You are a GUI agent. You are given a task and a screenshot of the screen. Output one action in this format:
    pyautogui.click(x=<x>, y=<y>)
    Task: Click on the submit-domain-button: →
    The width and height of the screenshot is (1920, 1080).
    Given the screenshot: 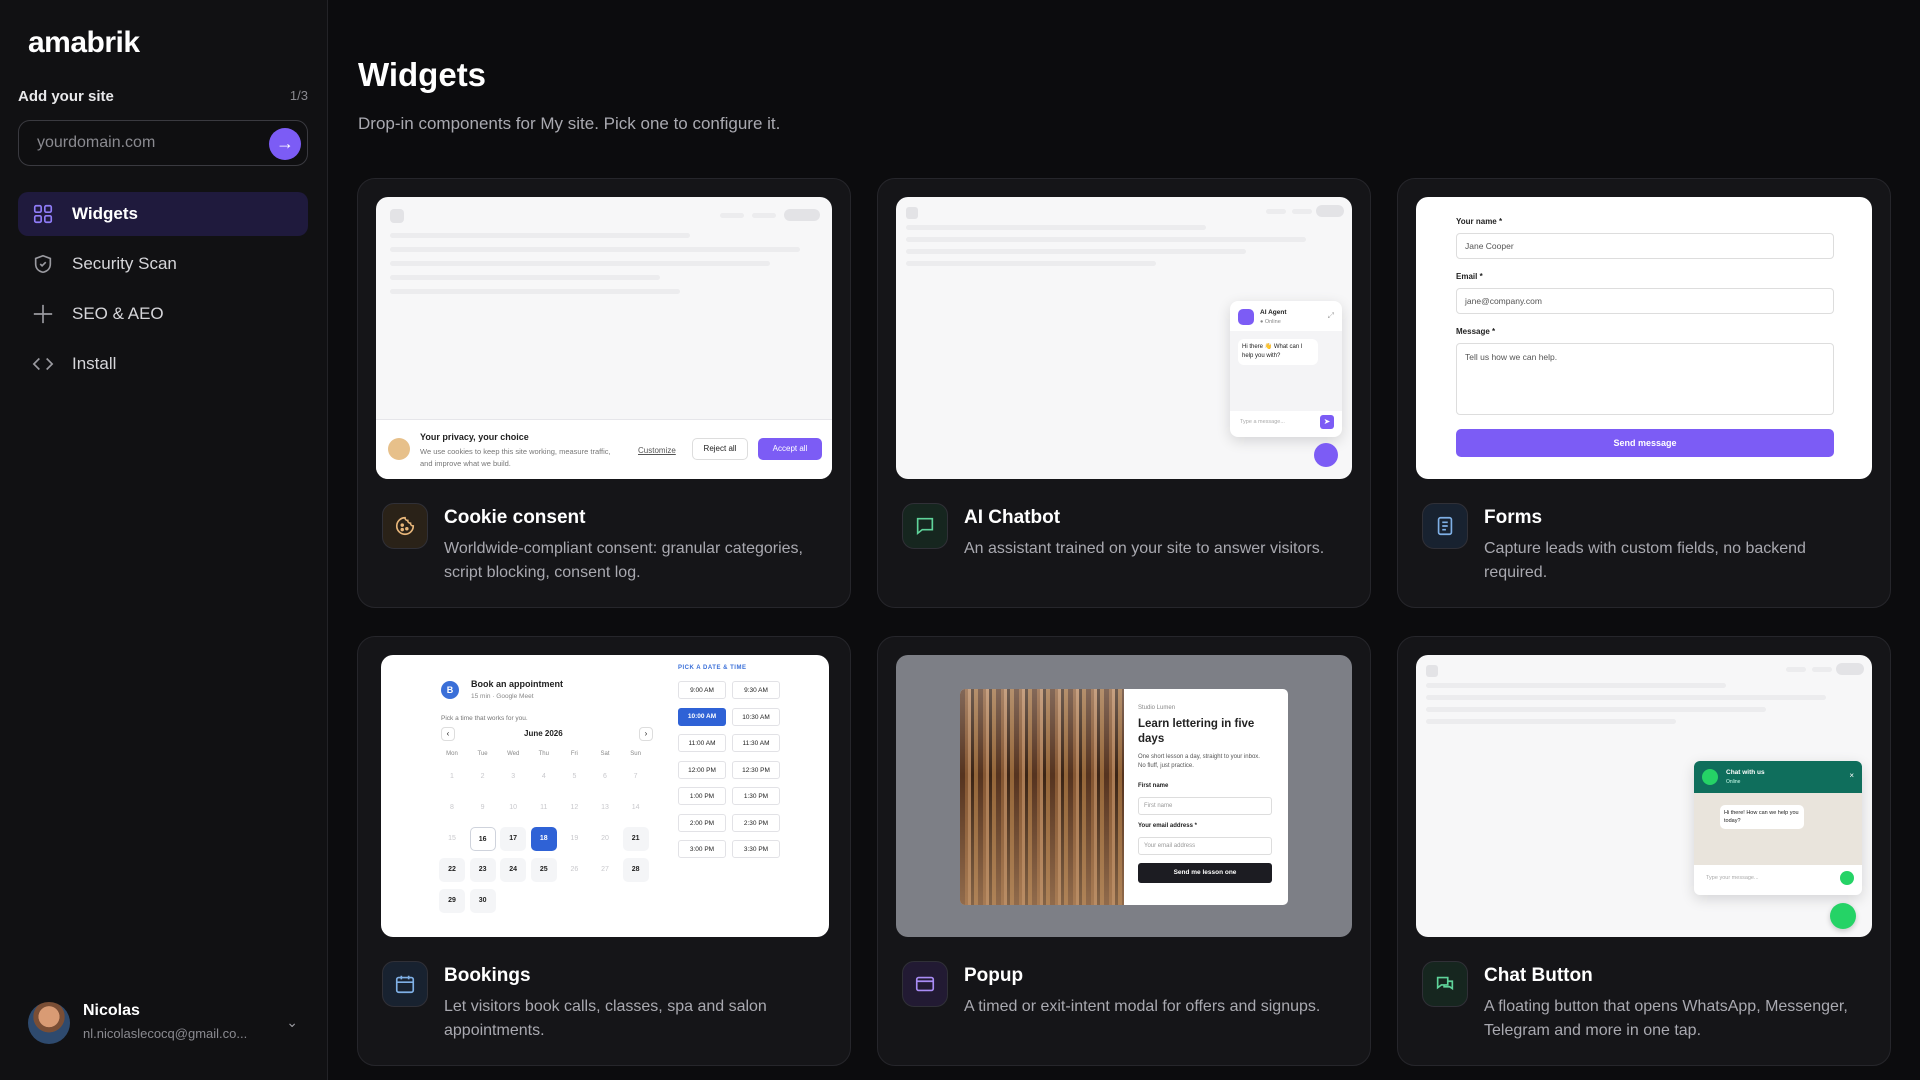 What is the action you would take?
    pyautogui.click(x=285, y=144)
    